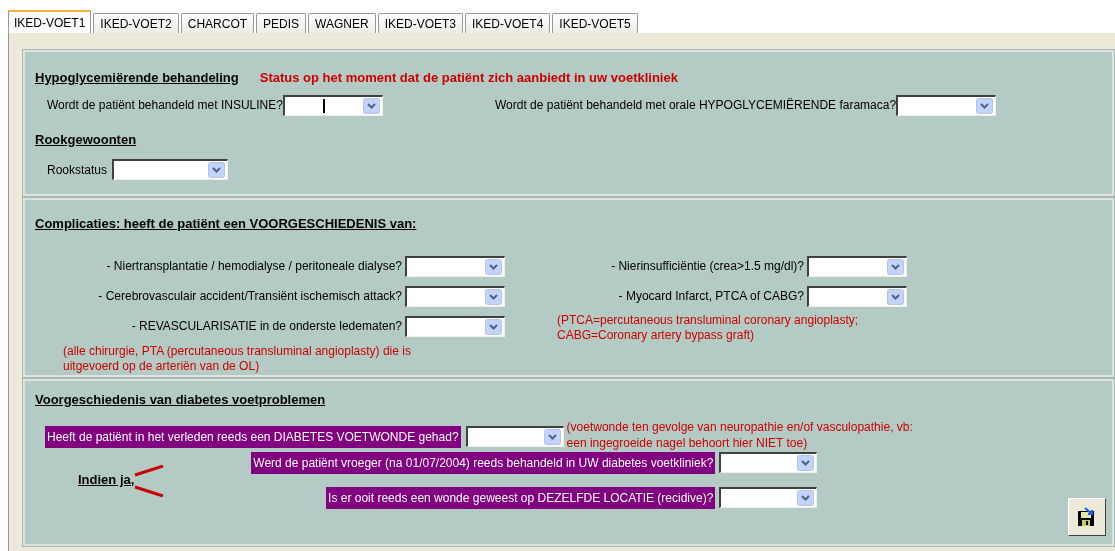  Describe the element at coordinates (180, 399) in the screenshot. I see `section-heading: Voorgeschiedenis van diabetes voetproblemen` at that location.